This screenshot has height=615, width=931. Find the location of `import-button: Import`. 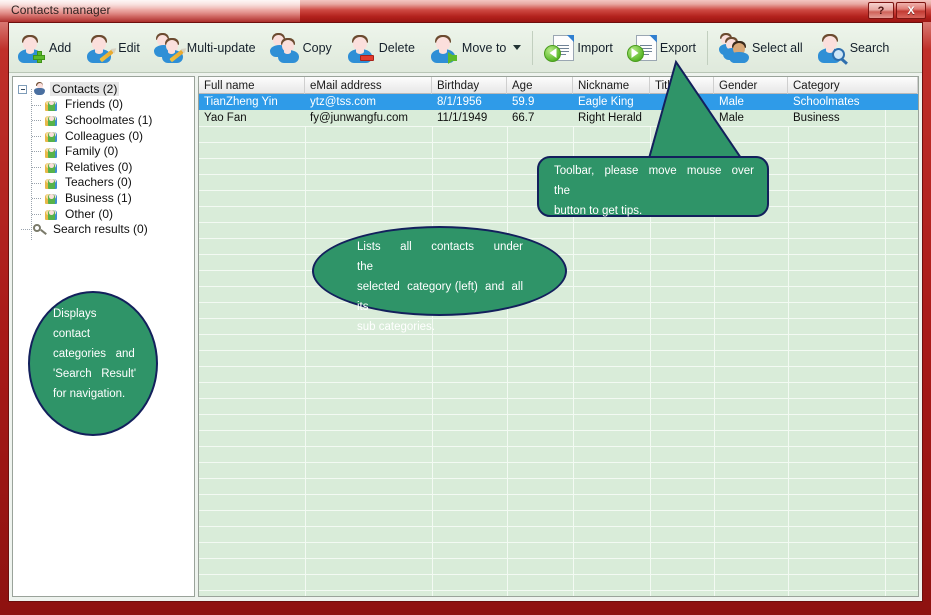

import-button: Import is located at coordinates (578, 48).